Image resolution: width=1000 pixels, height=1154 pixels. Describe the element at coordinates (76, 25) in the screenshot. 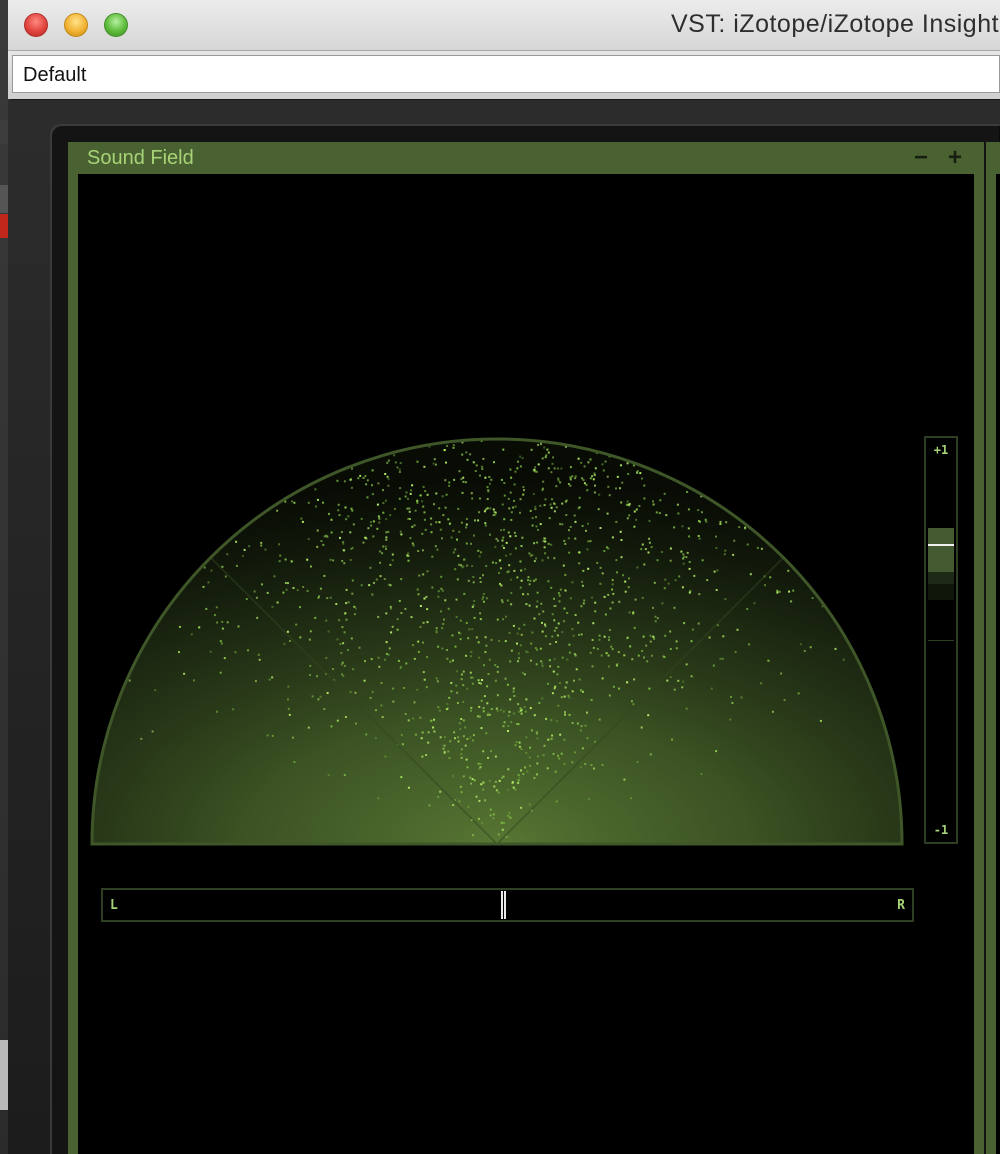

I see `minimize-window-button` at that location.